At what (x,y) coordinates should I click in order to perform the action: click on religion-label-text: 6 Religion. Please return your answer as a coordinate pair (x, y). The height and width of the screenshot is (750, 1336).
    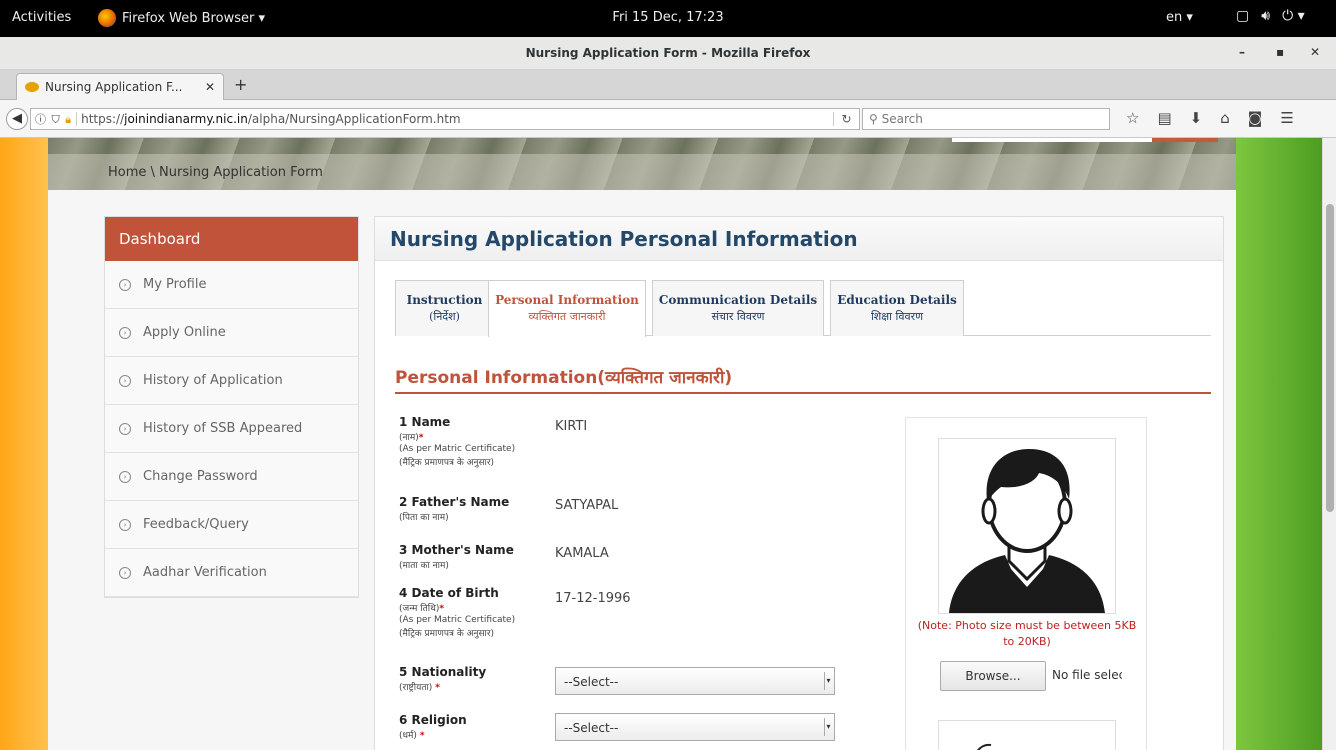
    Looking at the image, I should click on (433, 720).